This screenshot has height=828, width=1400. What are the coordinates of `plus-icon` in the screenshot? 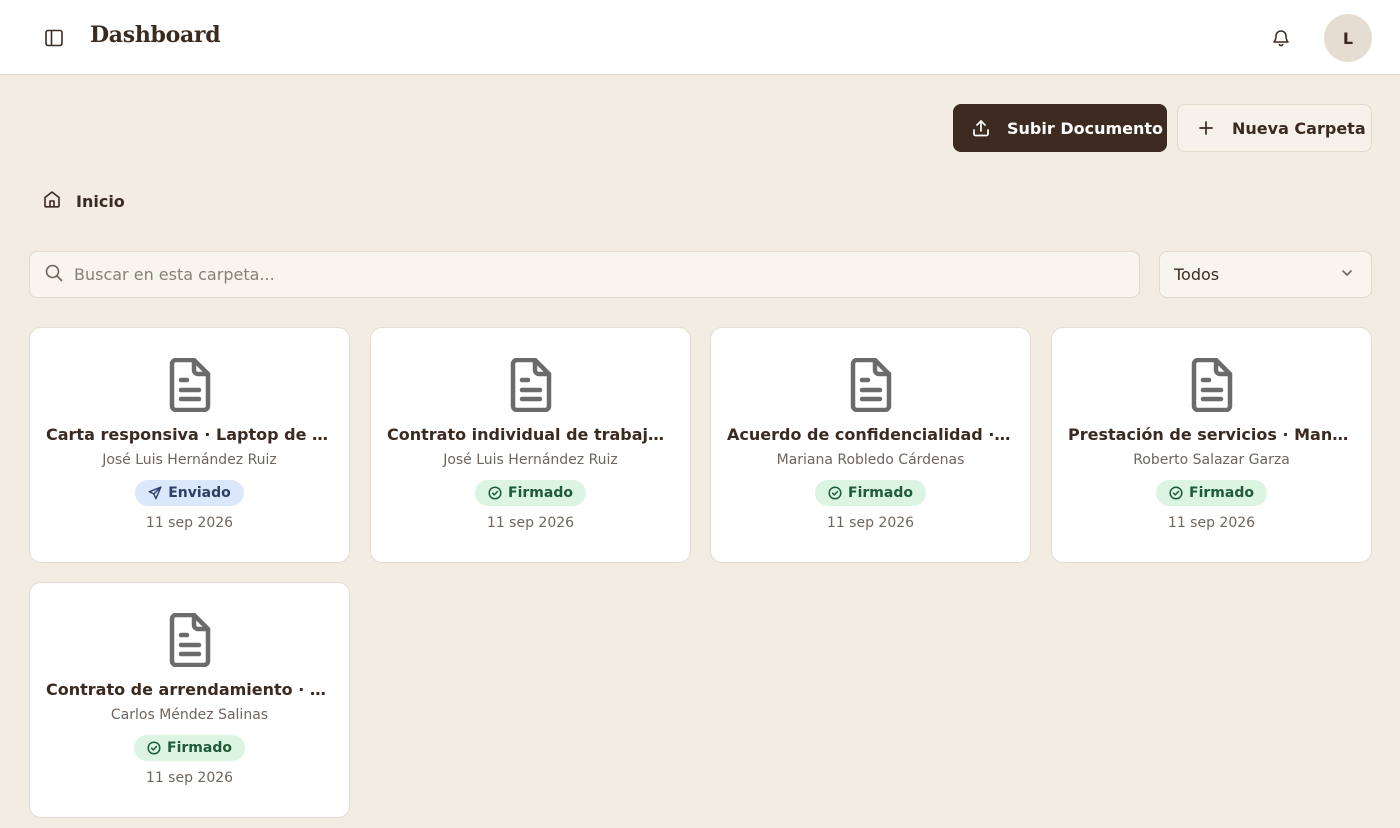 It's located at (1206, 128).